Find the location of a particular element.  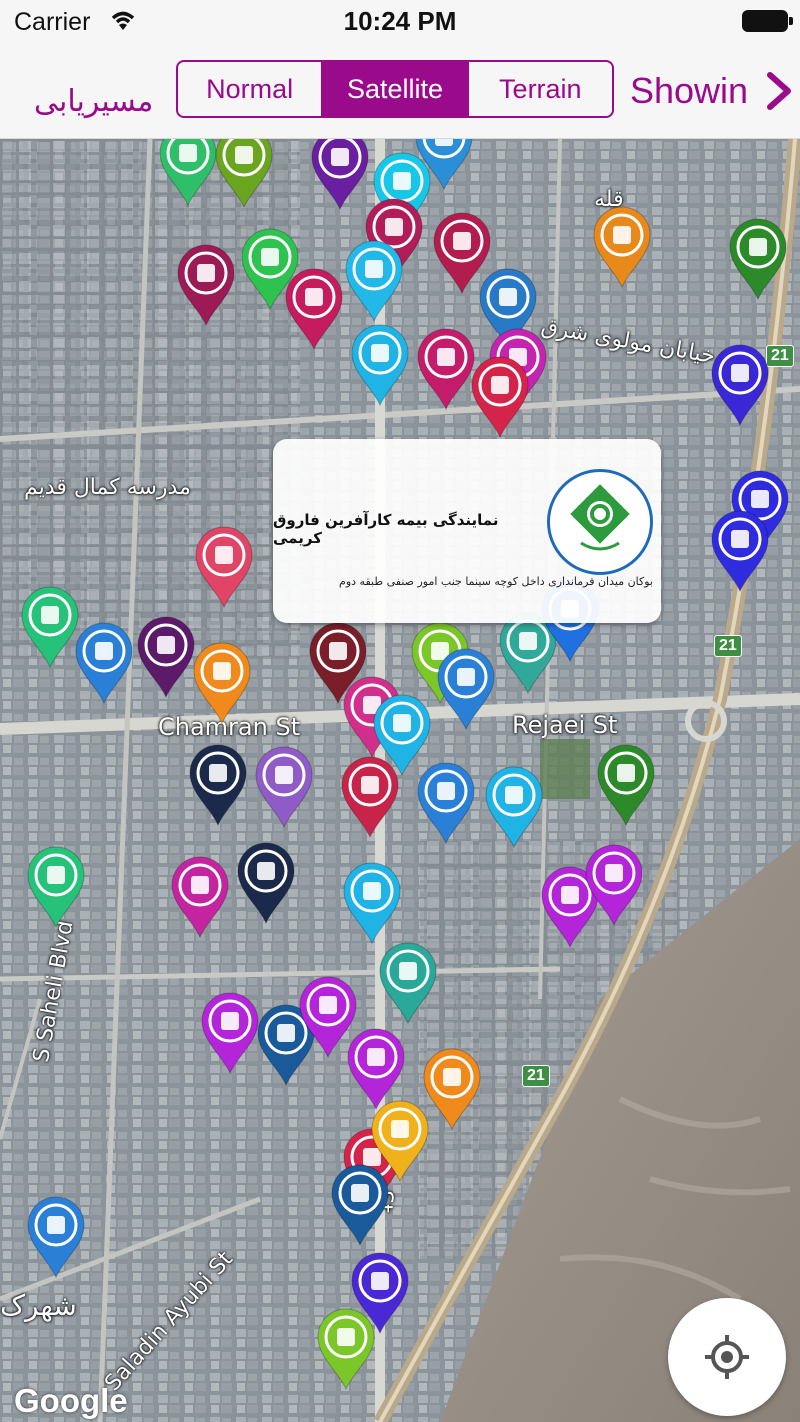

map-type-terrain: Terrain is located at coordinates (540, 89).